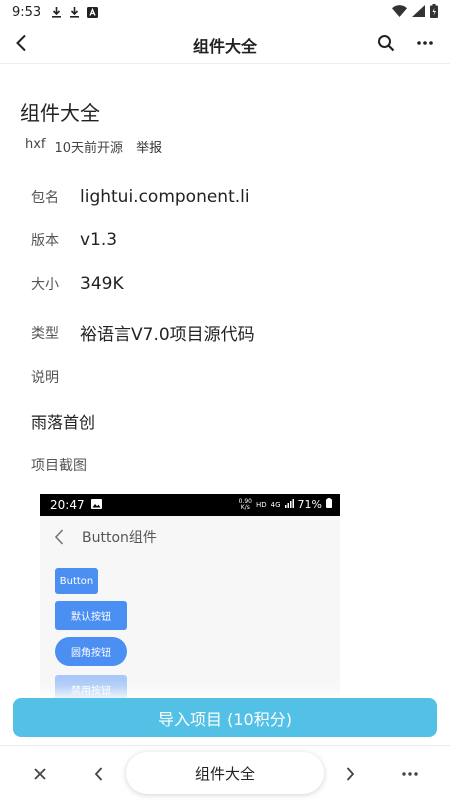  What do you see at coordinates (45, 241) in the screenshot?
I see `info-label: 版本` at bounding box center [45, 241].